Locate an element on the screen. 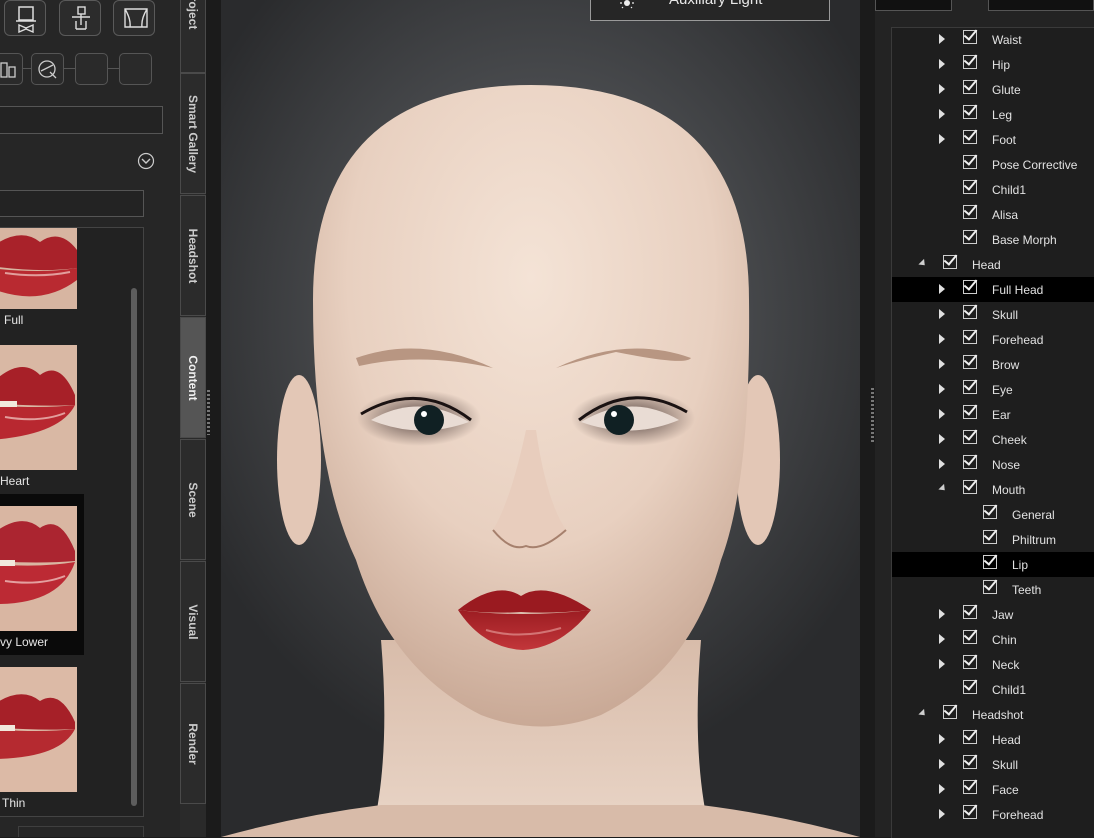 The height and width of the screenshot is (838, 1094). tree-item: Alisa is located at coordinates (993, 214).